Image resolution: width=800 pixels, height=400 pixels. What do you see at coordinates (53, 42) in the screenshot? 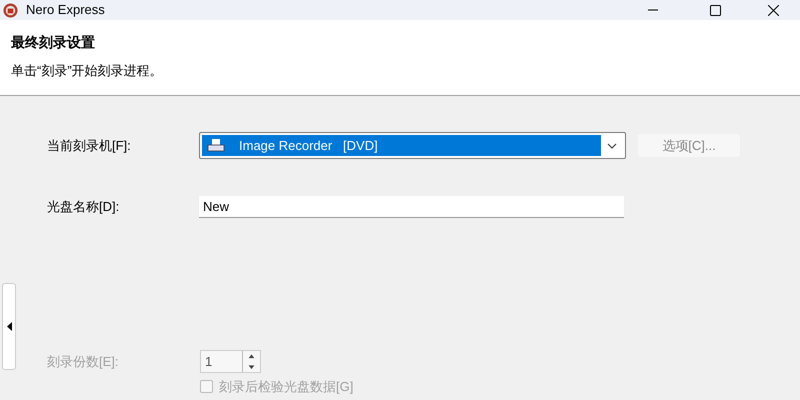
I see `page-title: 最终刻录设置` at bounding box center [53, 42].